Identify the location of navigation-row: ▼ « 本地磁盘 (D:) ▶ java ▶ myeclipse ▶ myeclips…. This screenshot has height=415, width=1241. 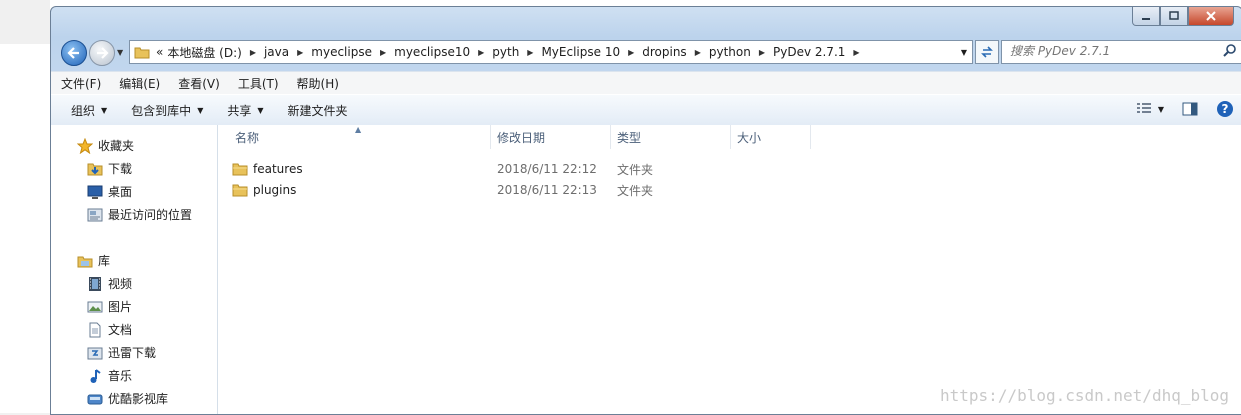
(650, 53).